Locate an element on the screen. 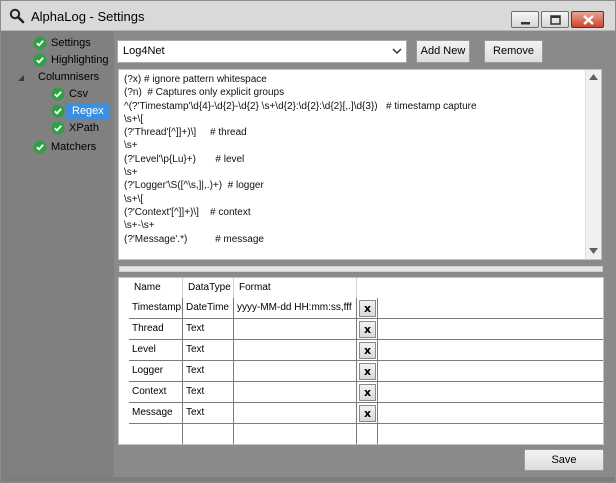 Image resolution: width=616 pixels, height=483 pixels. regex-line: \s+-\s+ is located at coordinates (139, 226).